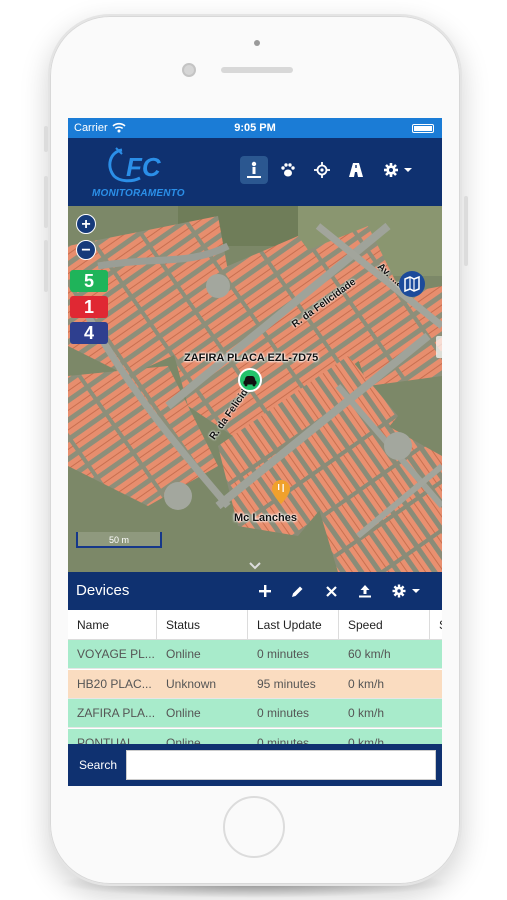  What do you see at coordinates (281, 765) in the screenshot?
I see `search-input` at bounding box center [281, 765].